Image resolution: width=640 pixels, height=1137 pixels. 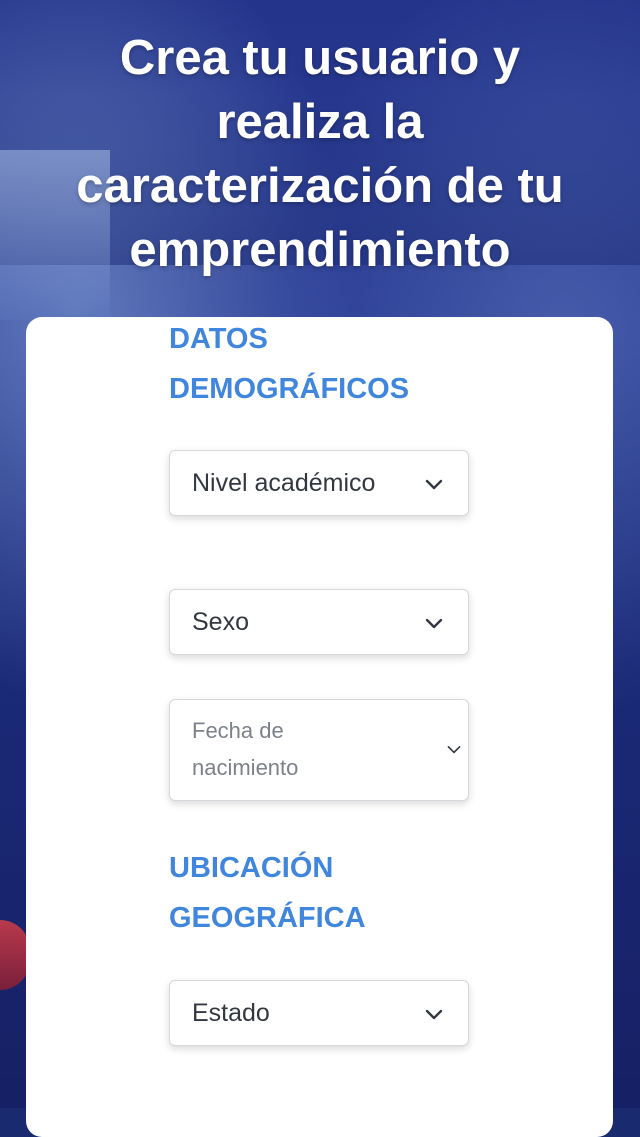 I want to click on birth-date-placeholder-line-2: nacimiento, so click(x=245, y=767).